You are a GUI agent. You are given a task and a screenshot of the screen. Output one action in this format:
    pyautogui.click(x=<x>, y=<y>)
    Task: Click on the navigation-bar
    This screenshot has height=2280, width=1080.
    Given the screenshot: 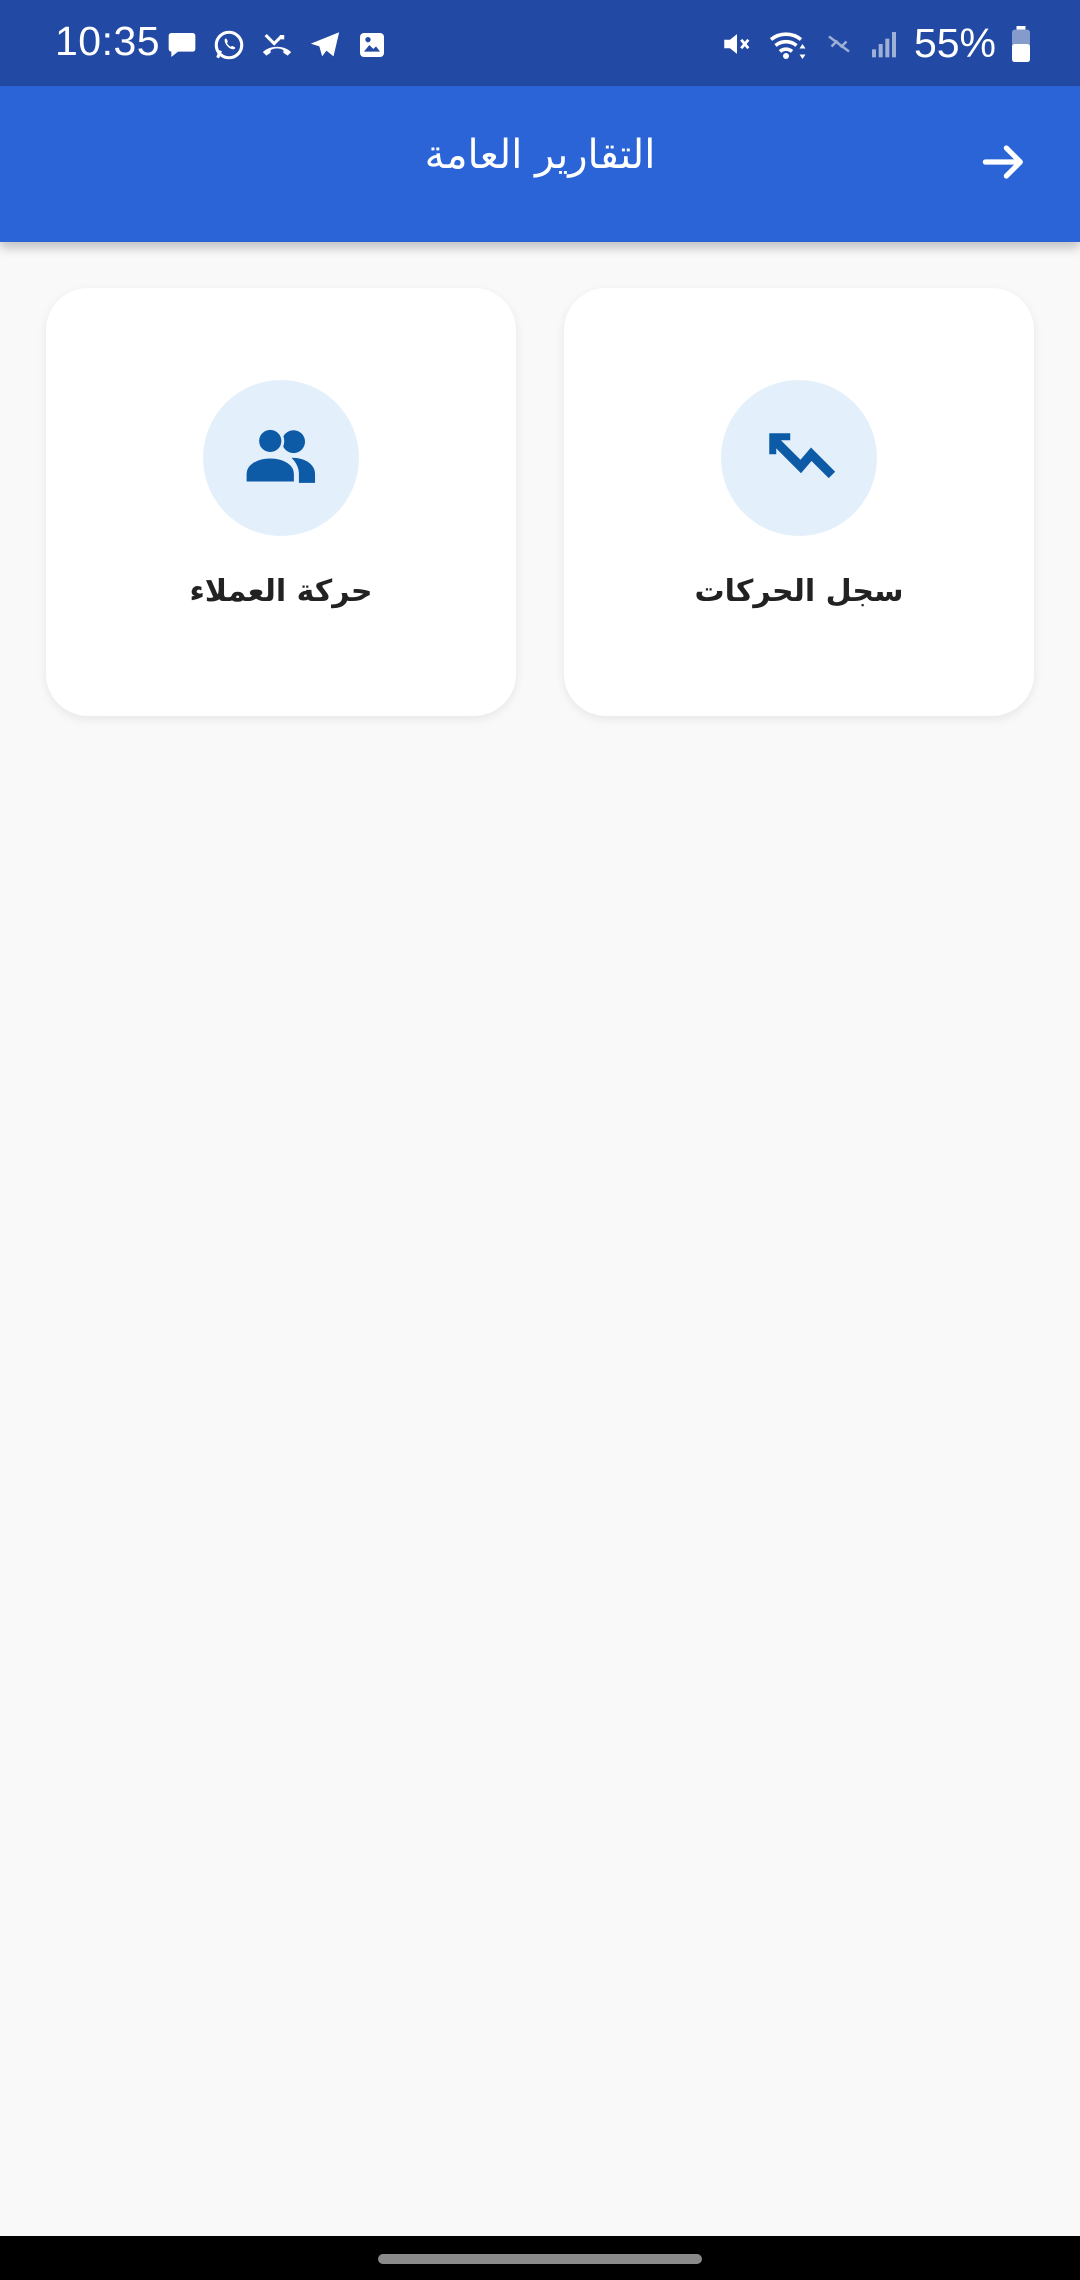 What is the action you would take?
    pyautogui.click(x=540, y=2258)
    